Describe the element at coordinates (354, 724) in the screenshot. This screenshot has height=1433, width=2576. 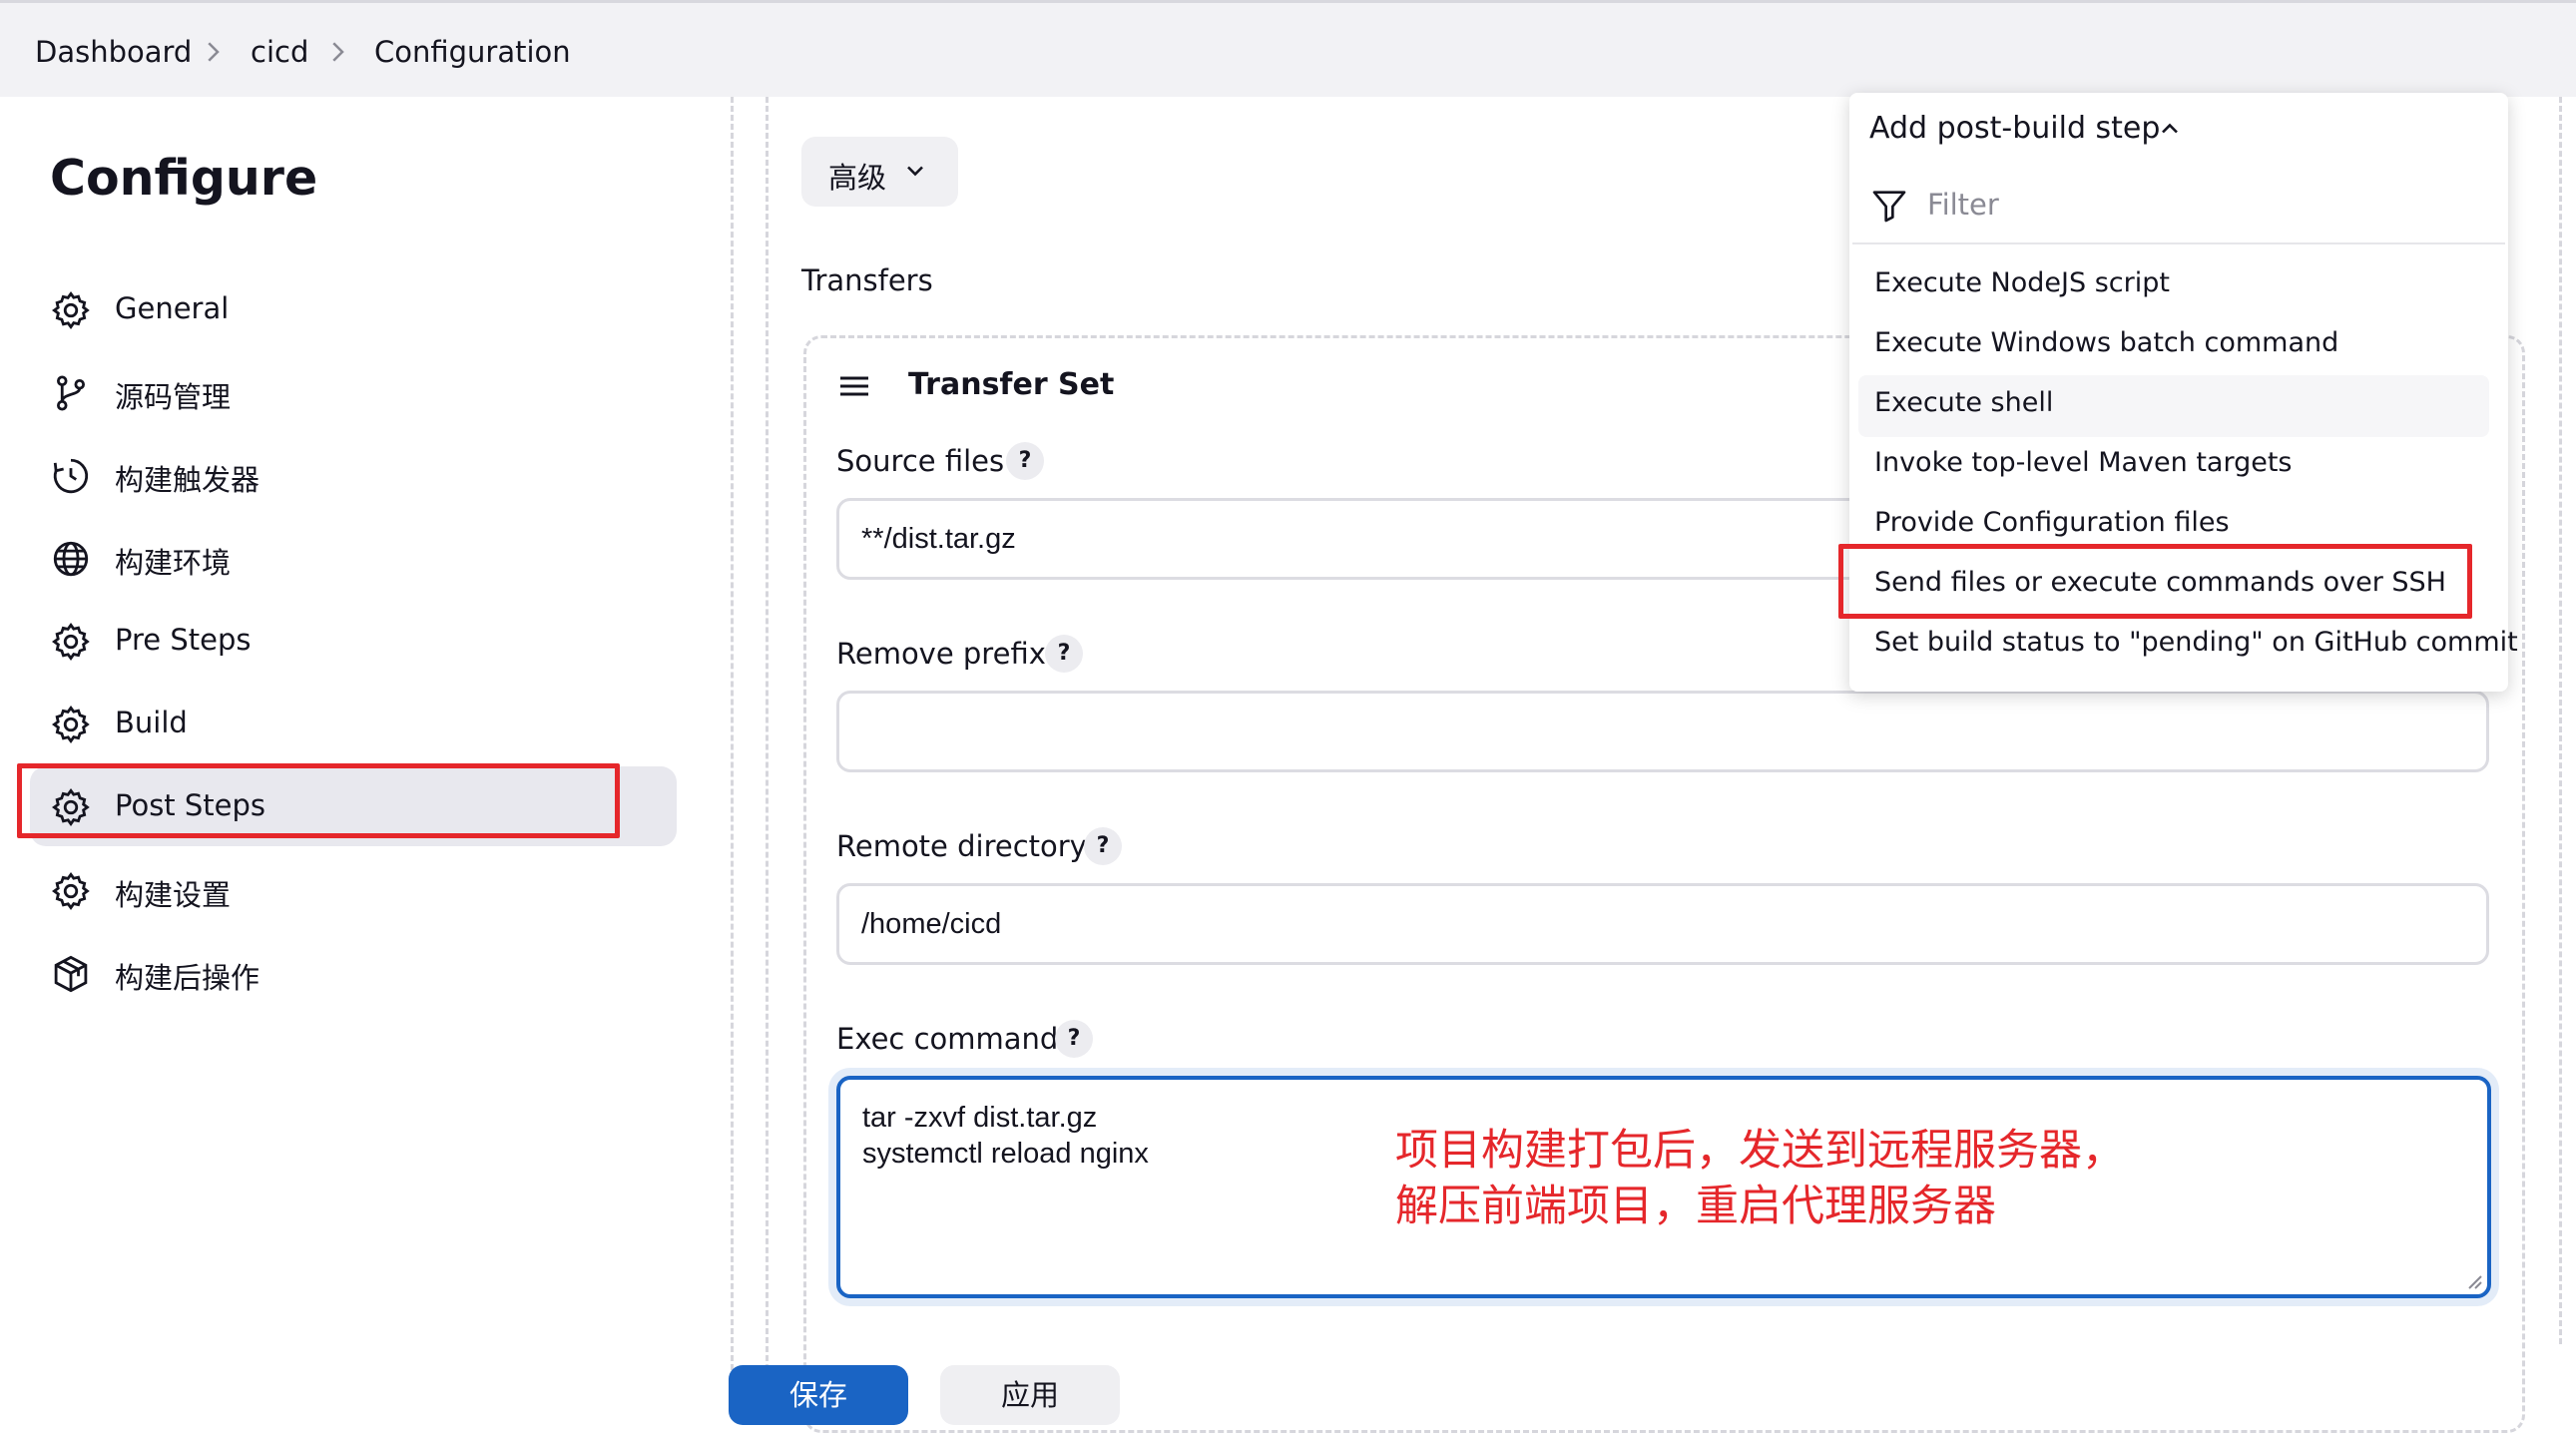
I see `sidebar-item-build: Build` at that location.